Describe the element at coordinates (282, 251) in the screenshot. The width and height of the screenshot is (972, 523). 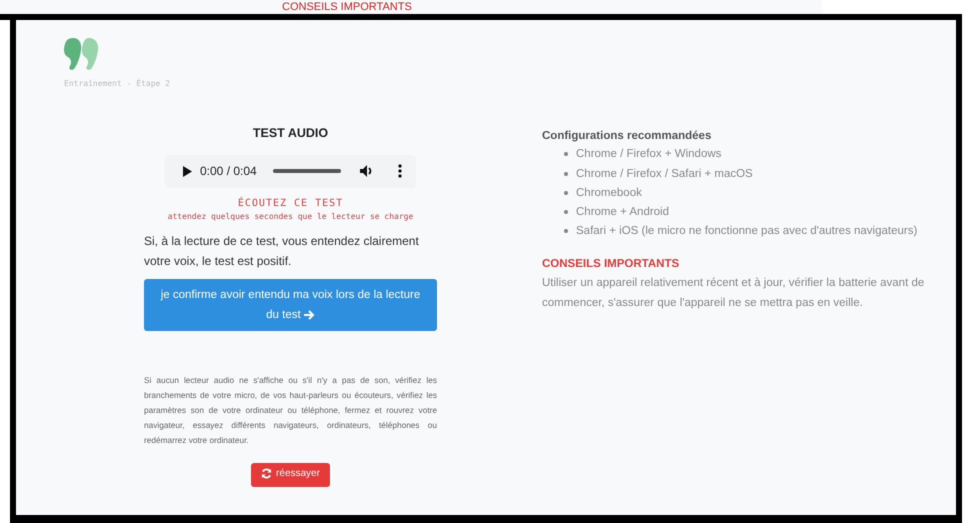
I see `instruction-text: Si, à la lecture de ce test, vous entendez clairement votre voix, le test est positif.` at that location.